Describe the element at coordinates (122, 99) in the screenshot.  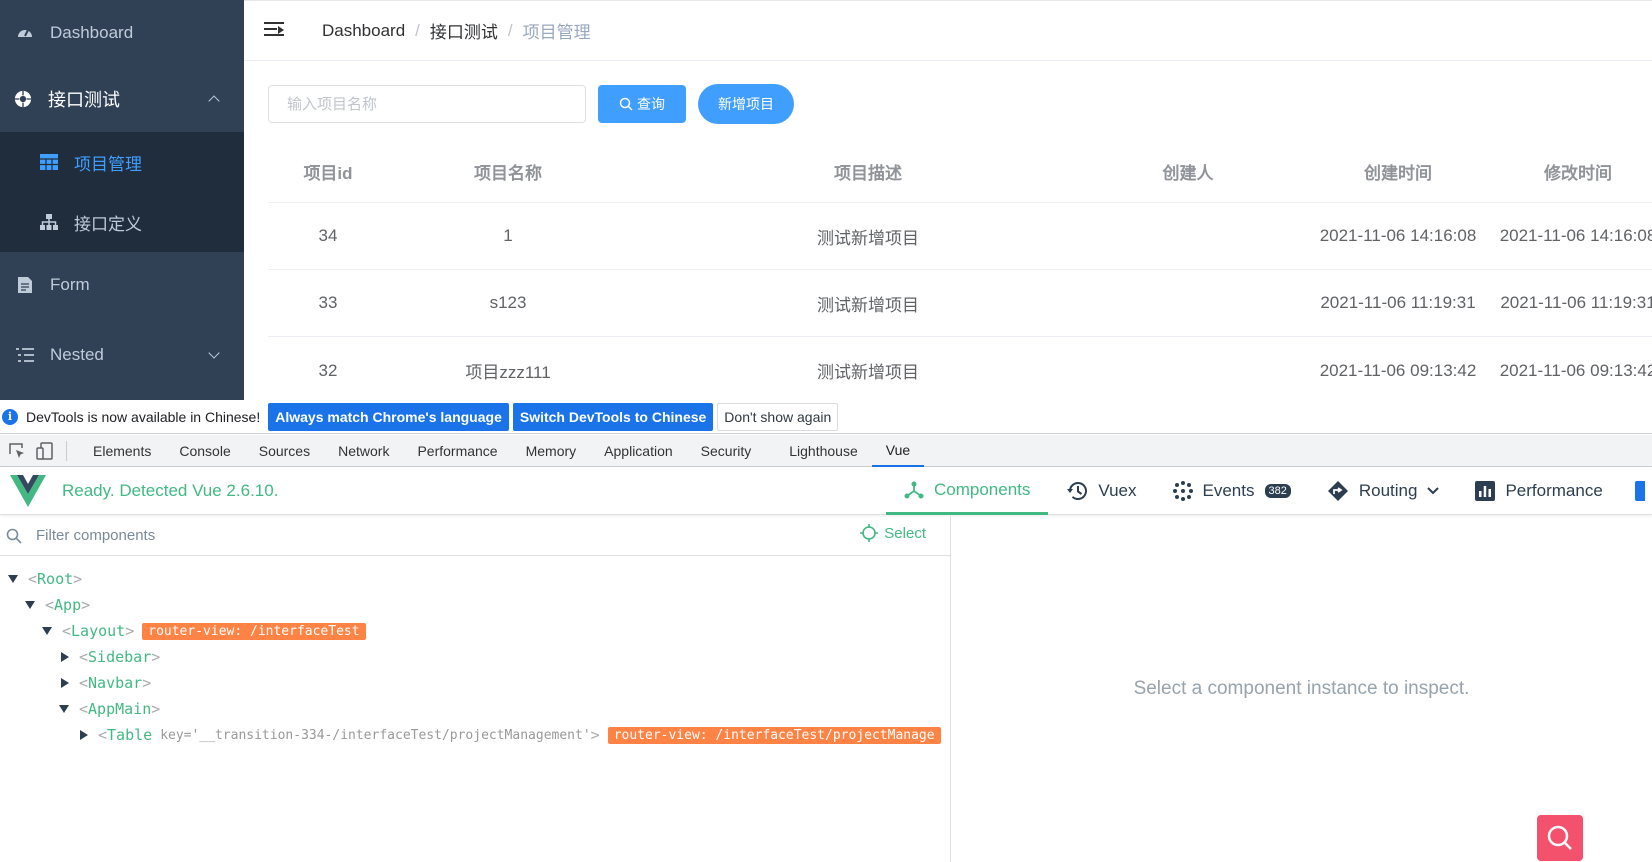
I see `sidebar-item-interface-test: 接口测试` at that location.